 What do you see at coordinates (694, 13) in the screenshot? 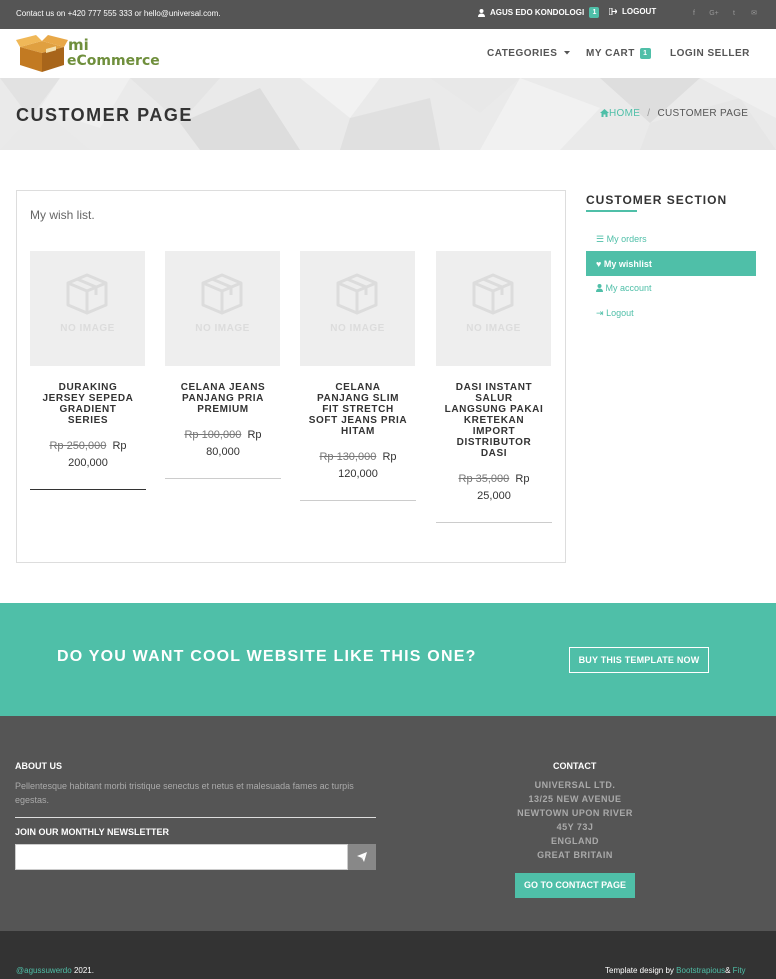
I see `facebook-icon: f` at bounding box center [694, 13].